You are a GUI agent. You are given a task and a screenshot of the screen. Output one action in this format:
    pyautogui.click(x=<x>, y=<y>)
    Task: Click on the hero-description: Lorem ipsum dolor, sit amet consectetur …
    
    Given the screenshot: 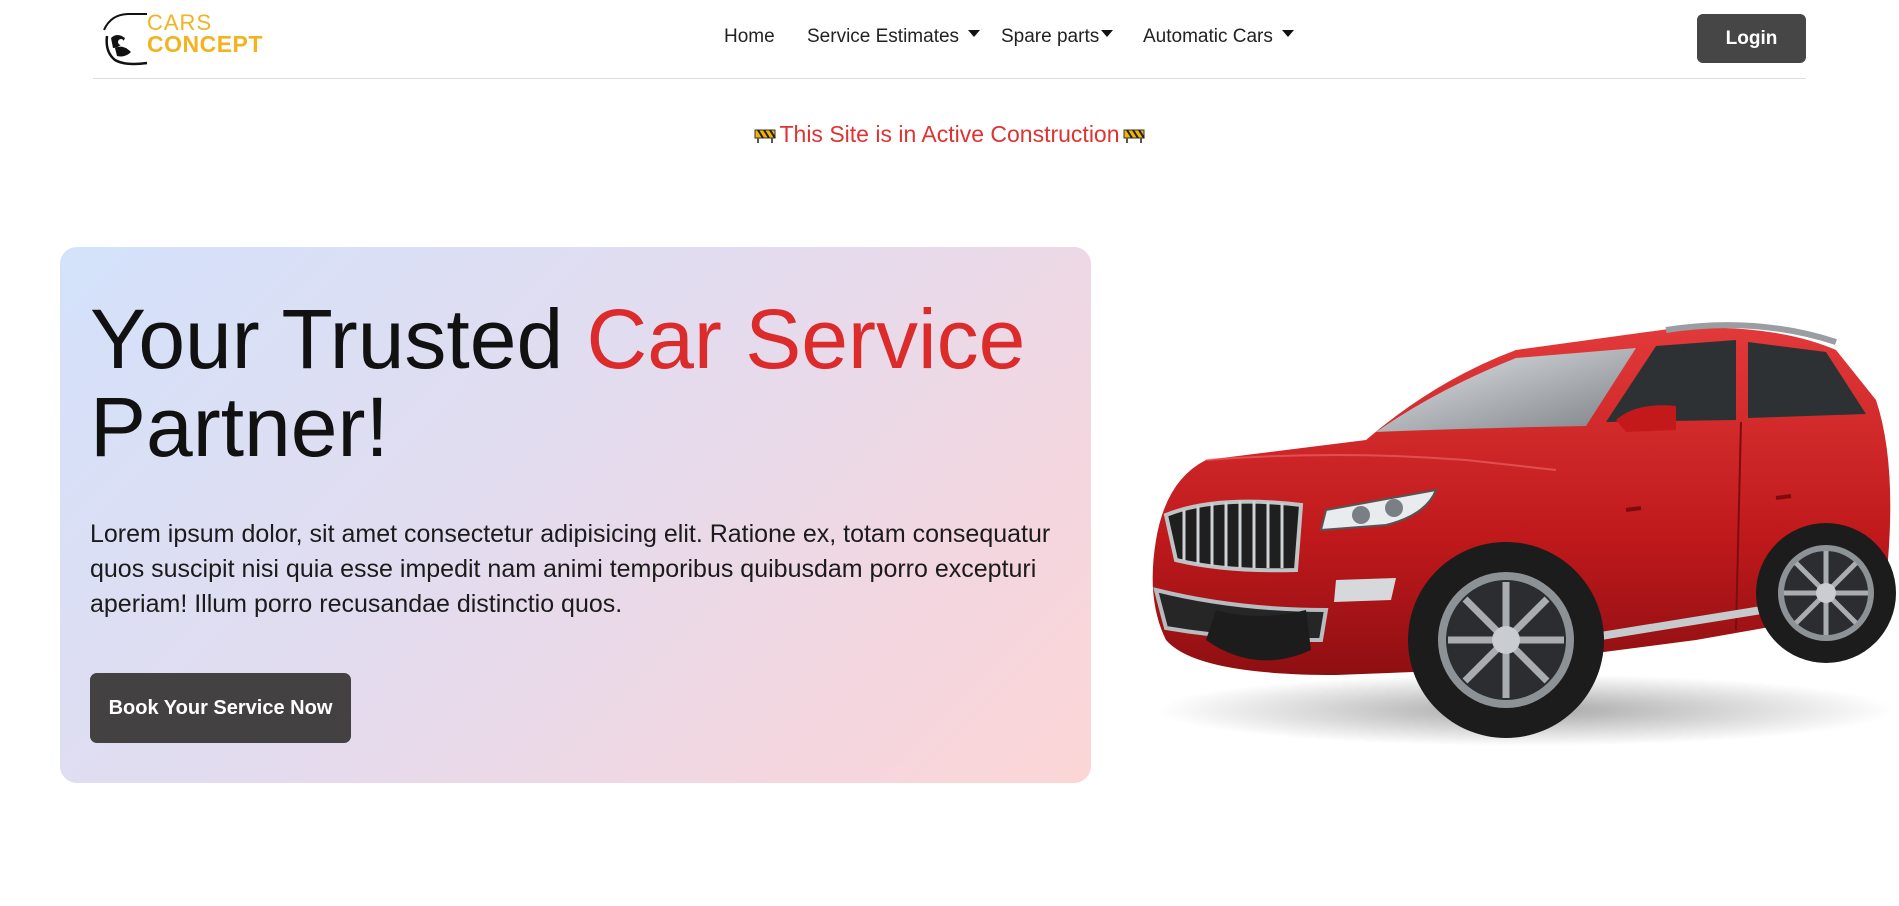 What is the action you would take?
    pyautogui.click(x=570, y=569)
    